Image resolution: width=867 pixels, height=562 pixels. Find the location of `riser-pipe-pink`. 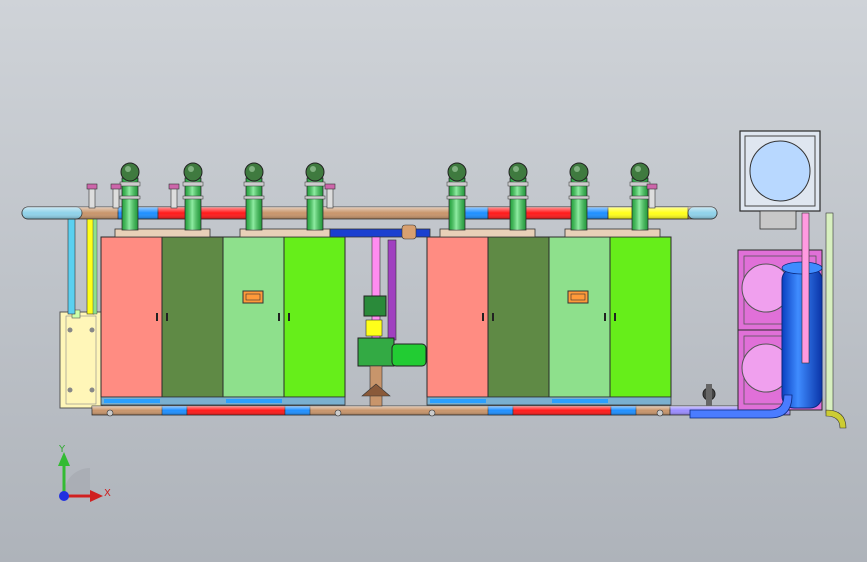

riser-pipe-pink is located at coordinates (805, 288).